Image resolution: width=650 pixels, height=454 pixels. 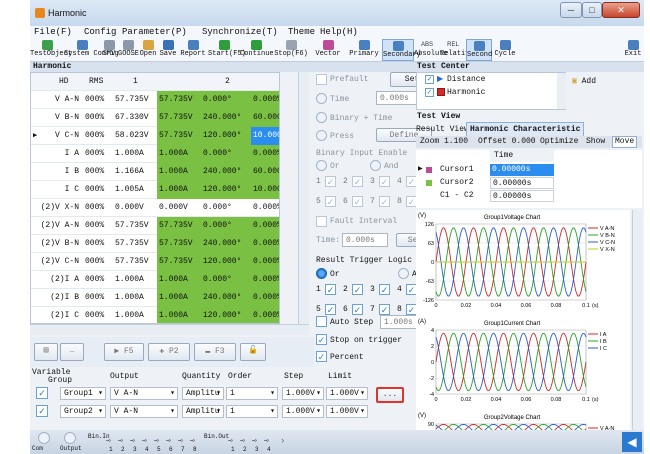 I want to click on binary-time-radio, so click(x=321, y=117).